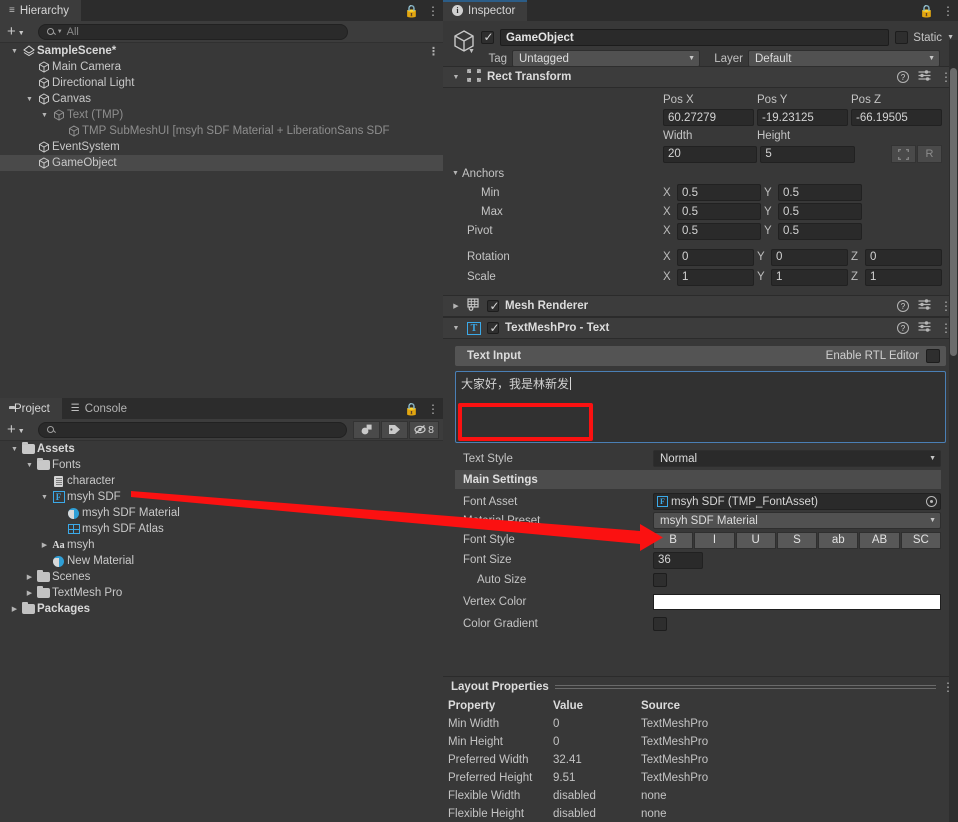 The image size is (958, 822). I want to click on scale-x-input: 1, so click(715, 277).